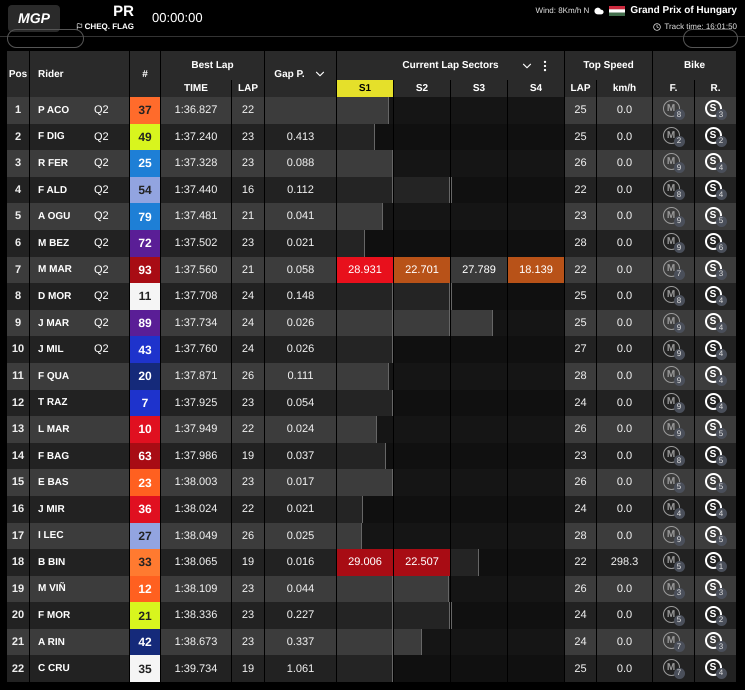 The height and width of the screenshot is (690, 745). Describe the element at coordinates (580, 482) in the screenshot. I see `speed-lap: 26` at that location.